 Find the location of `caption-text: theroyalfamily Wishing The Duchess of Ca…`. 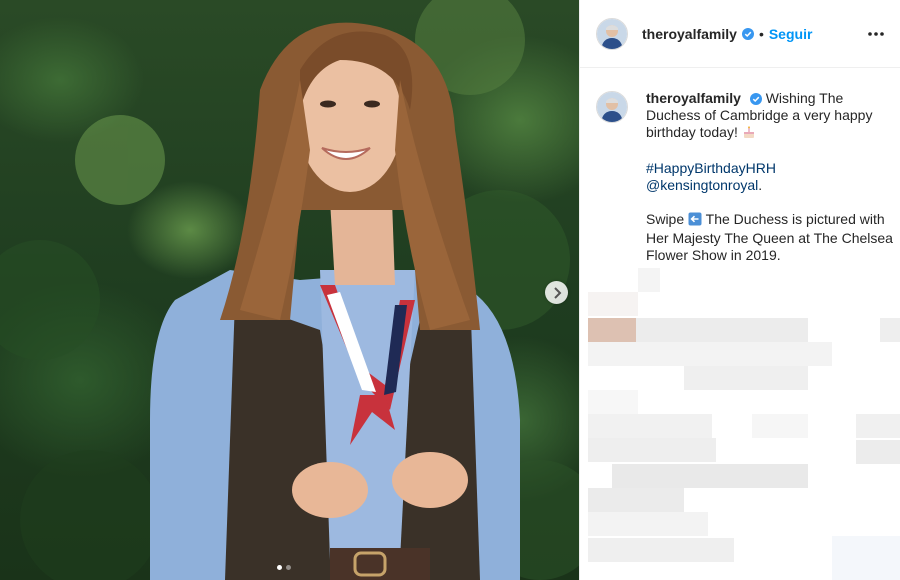

caption-text: theroyalfamily Wishing The Duchess of Ca… is located at coordinates (771, 185).